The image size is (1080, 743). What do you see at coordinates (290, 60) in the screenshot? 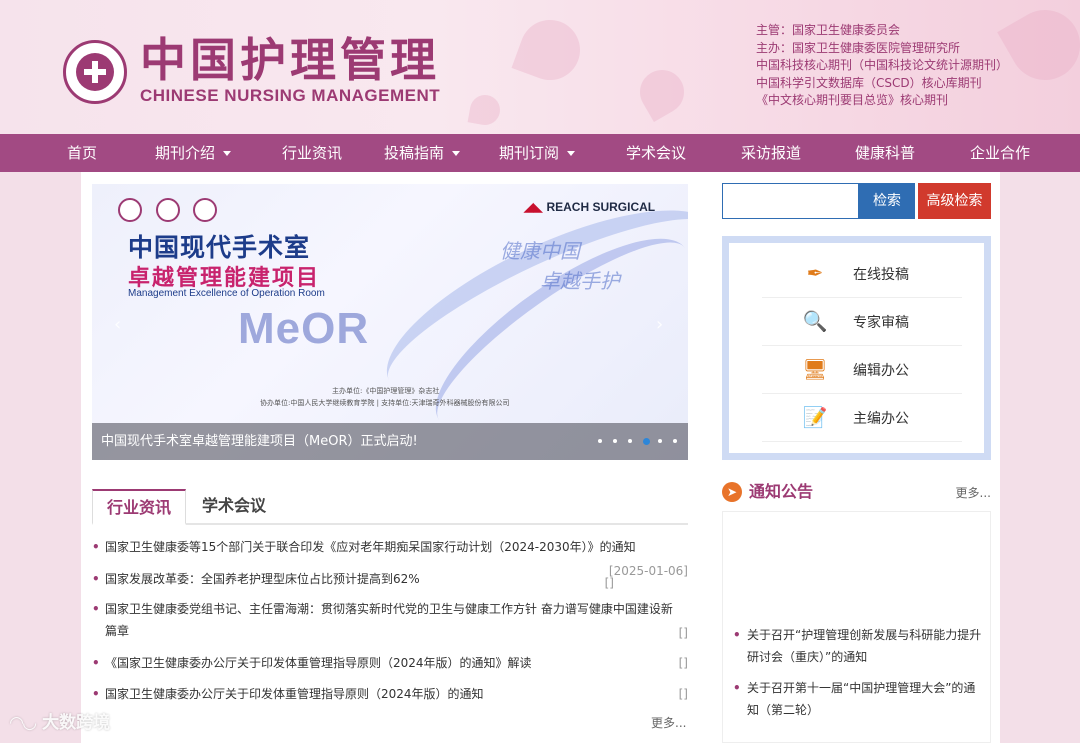
I see `site-title-cn: 中国护理管理` at bounding box center [290, 60].